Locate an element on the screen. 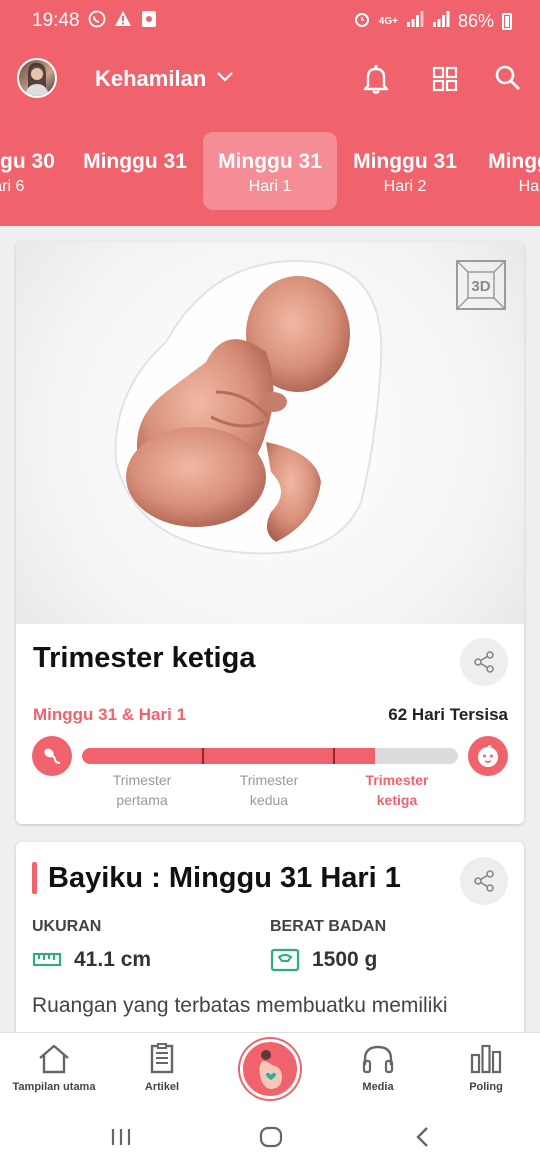 The image size is (540, 1170). nav-media: Media is located at coordinates (378, 1068).